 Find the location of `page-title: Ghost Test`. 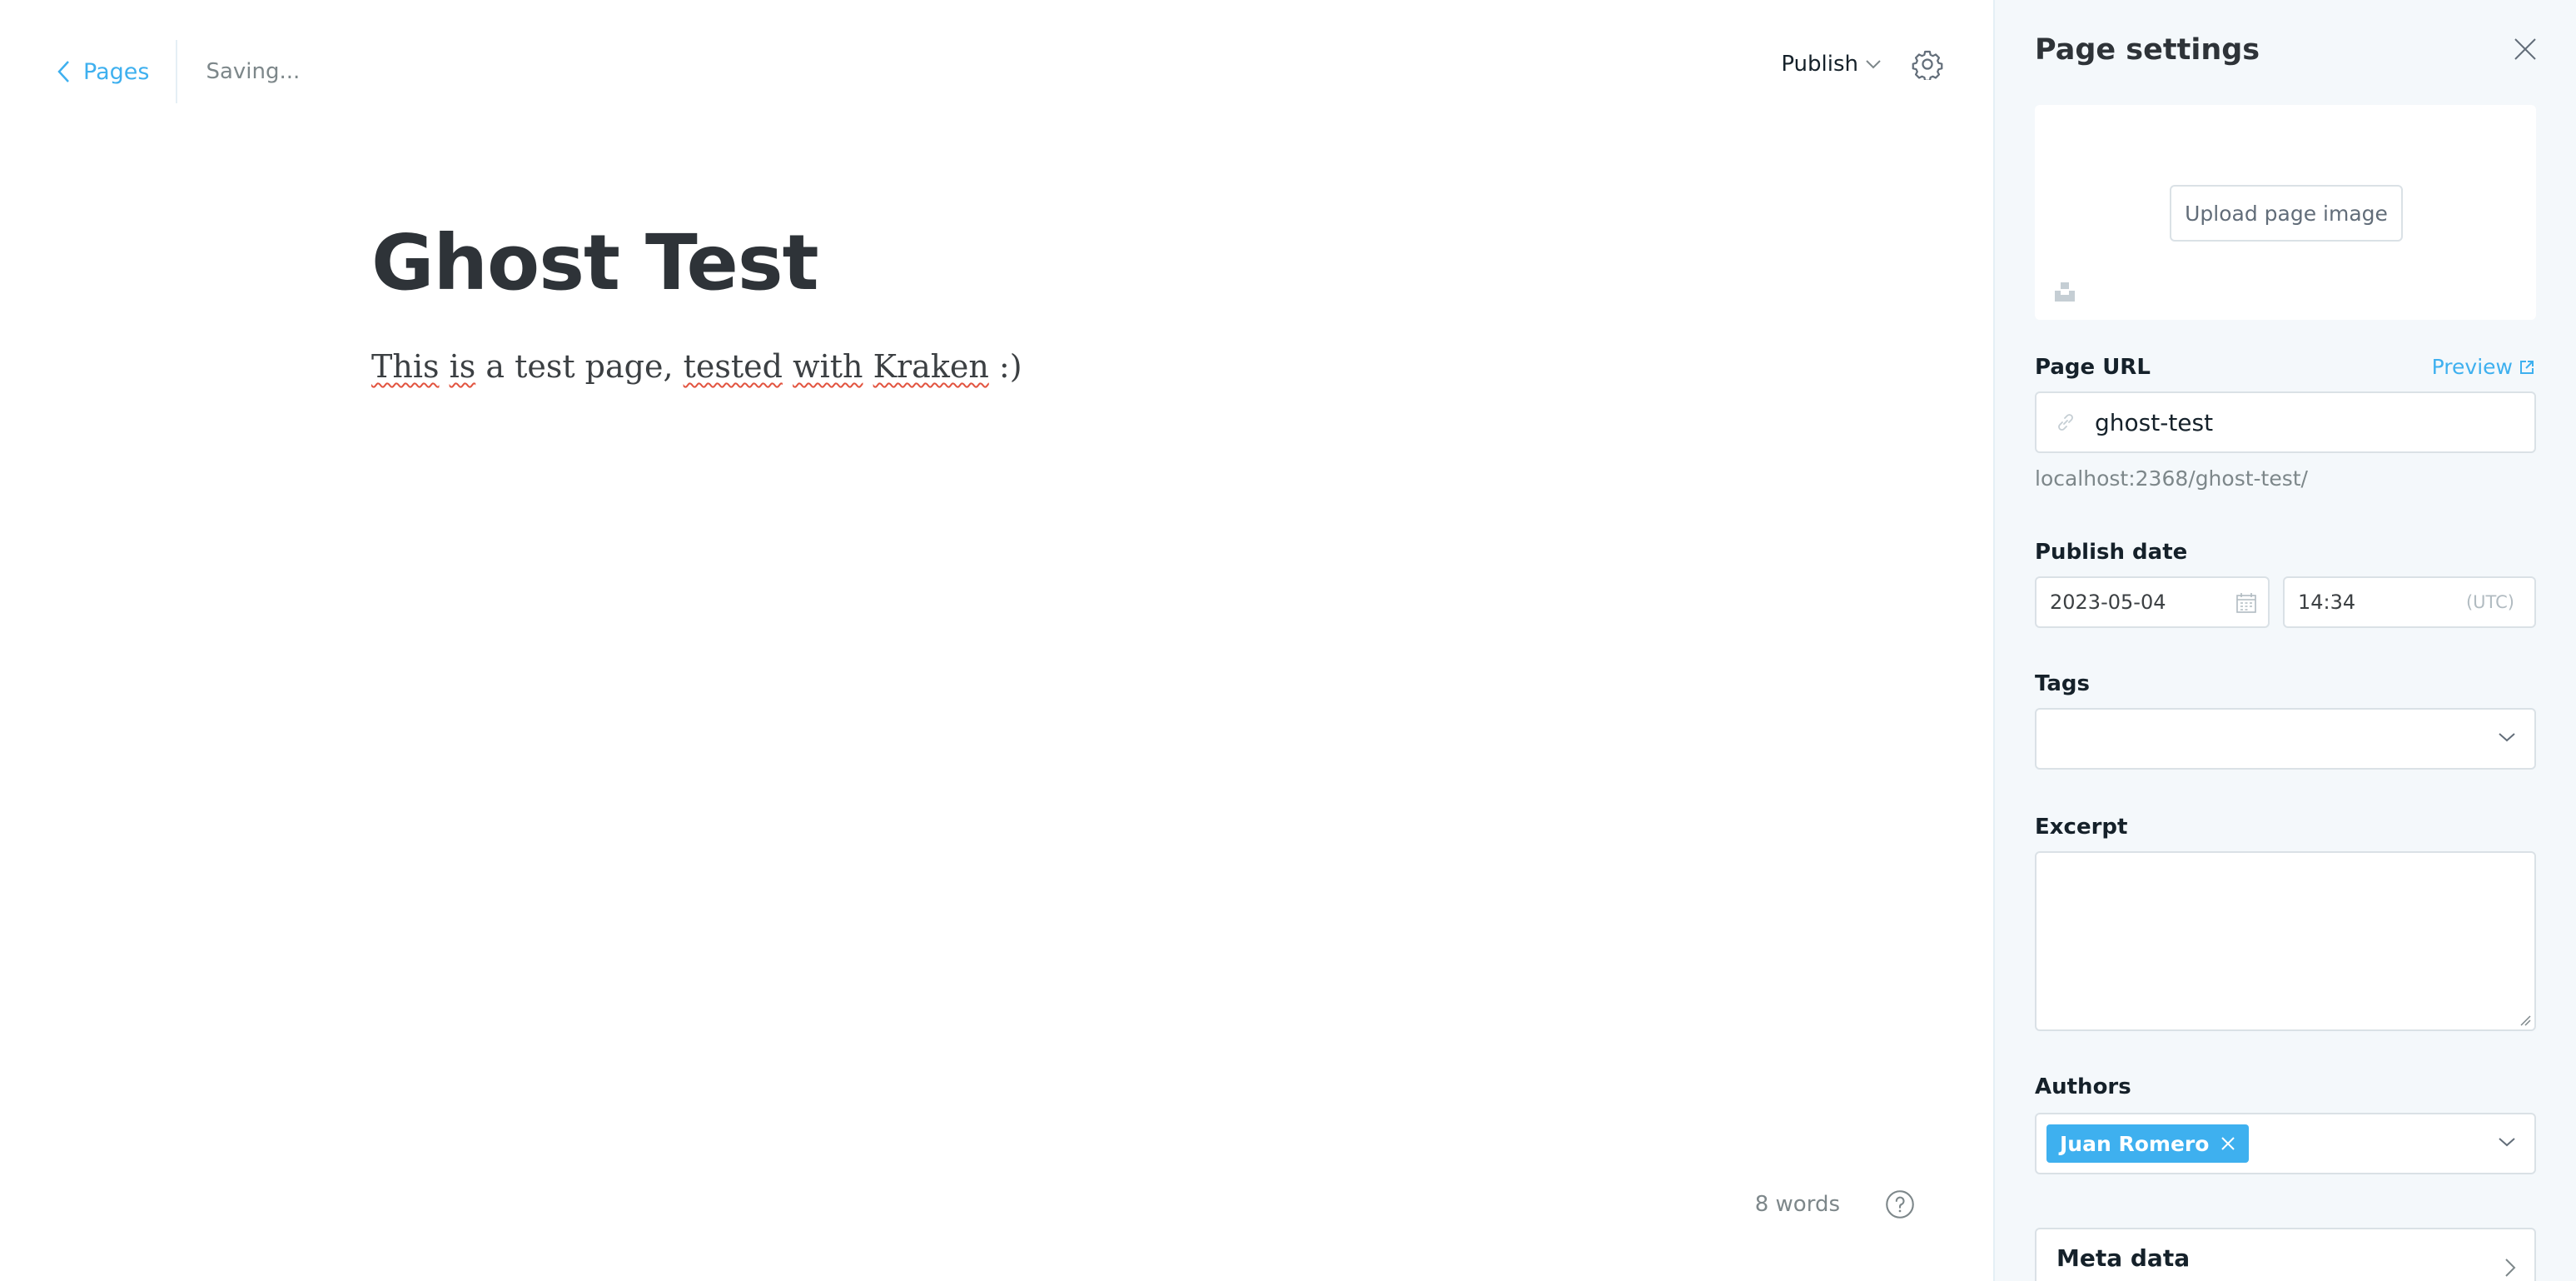

page-title: Ghost Test is located at coordinates (595, 262).